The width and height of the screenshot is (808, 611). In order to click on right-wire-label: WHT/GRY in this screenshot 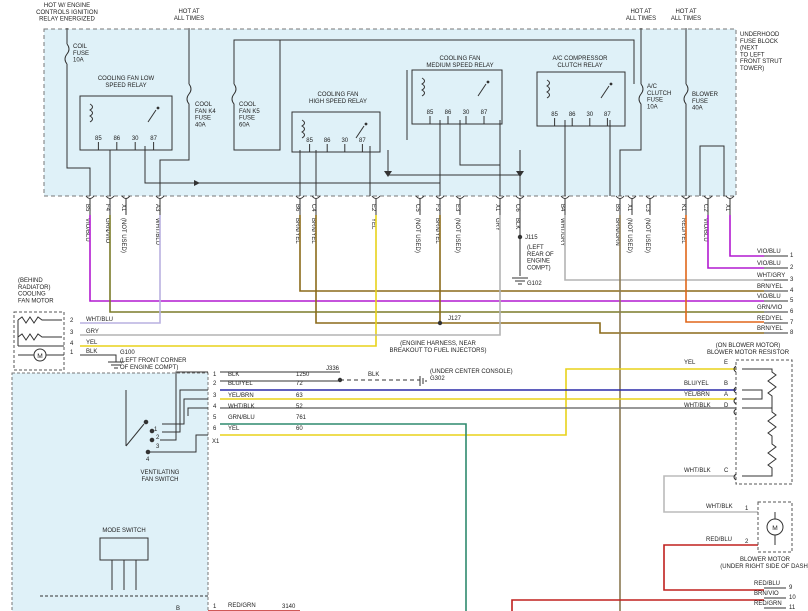, I will do `click(771, 276)`.